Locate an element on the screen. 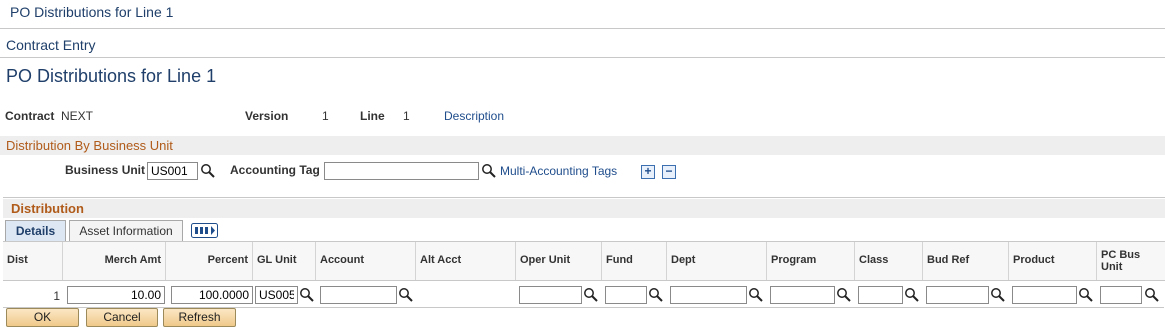  class-input is located at coordinates (880, 295).